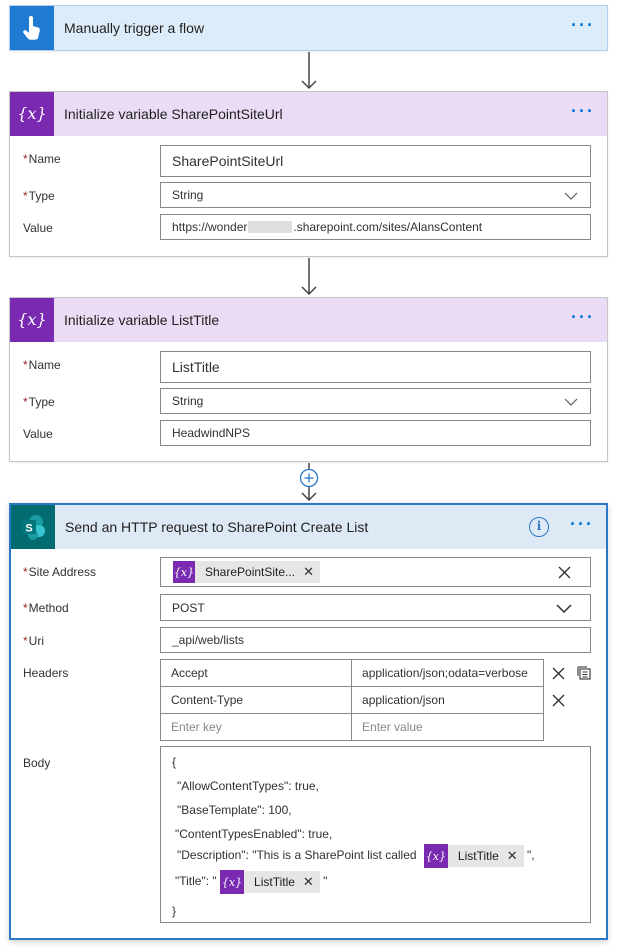 The image size is (618, 949). I want to click on body-text: "Title": ", so click(196, 881).